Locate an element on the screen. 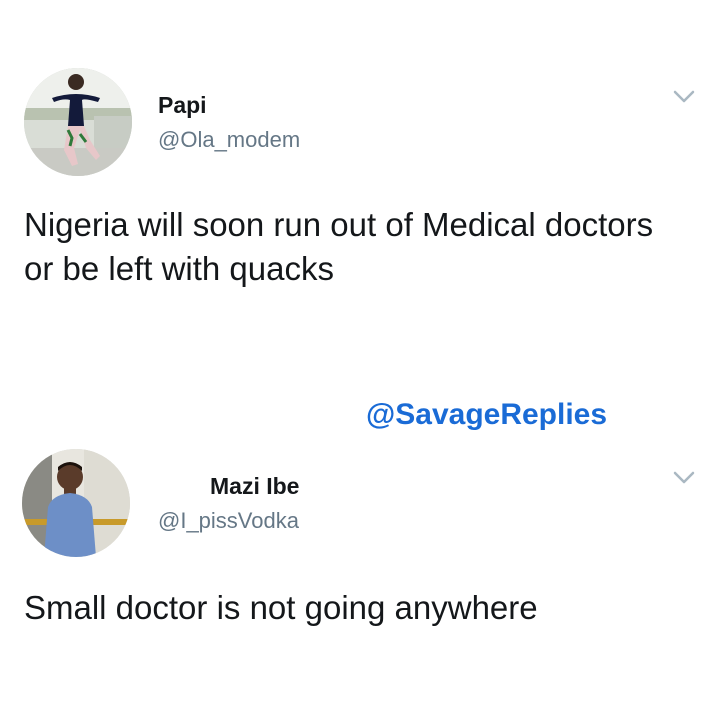  user-handle: @I_pissVodka is located at coordinates (228, 521).